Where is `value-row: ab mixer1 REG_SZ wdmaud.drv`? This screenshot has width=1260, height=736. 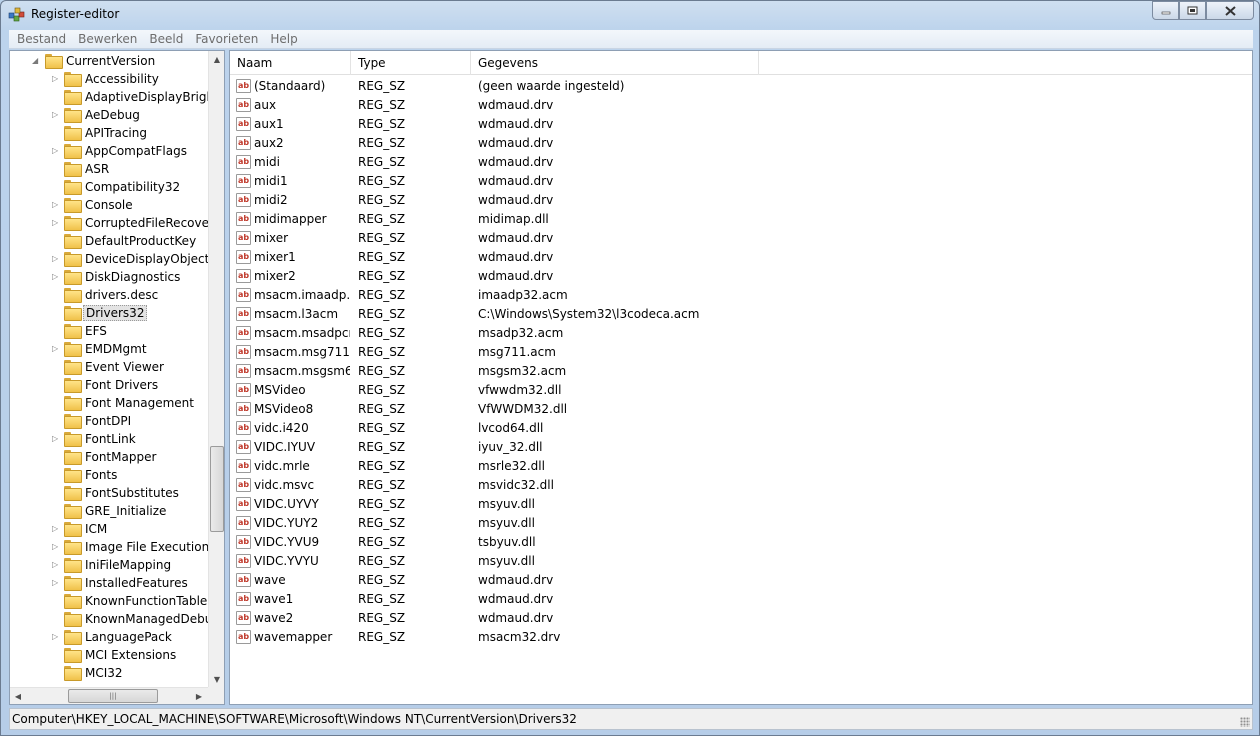
value-row: ab mixer1 REG_SZ wdmaud.drv is located at coordinates (741, 257).